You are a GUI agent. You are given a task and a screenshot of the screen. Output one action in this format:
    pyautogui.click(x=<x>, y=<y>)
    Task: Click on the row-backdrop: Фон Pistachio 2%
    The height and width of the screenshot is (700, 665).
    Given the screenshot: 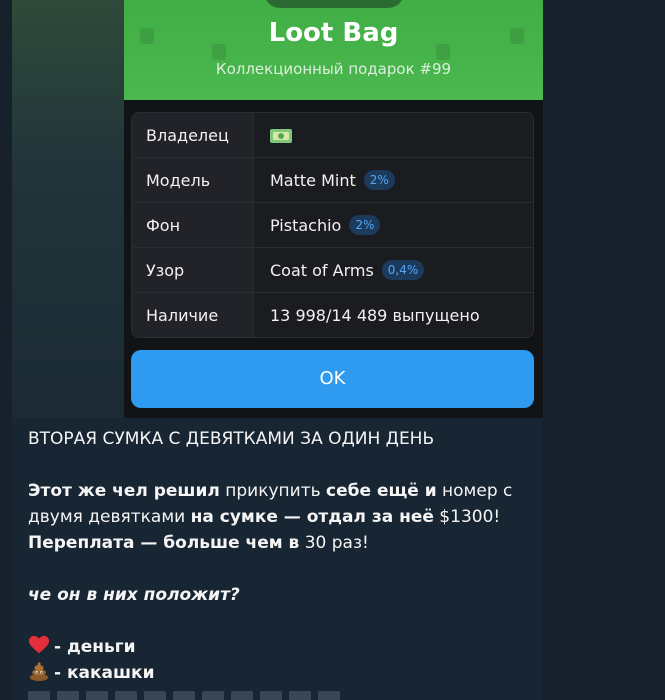 What is the action you would take?
    pyautogui.click(x=332, y=225)
    